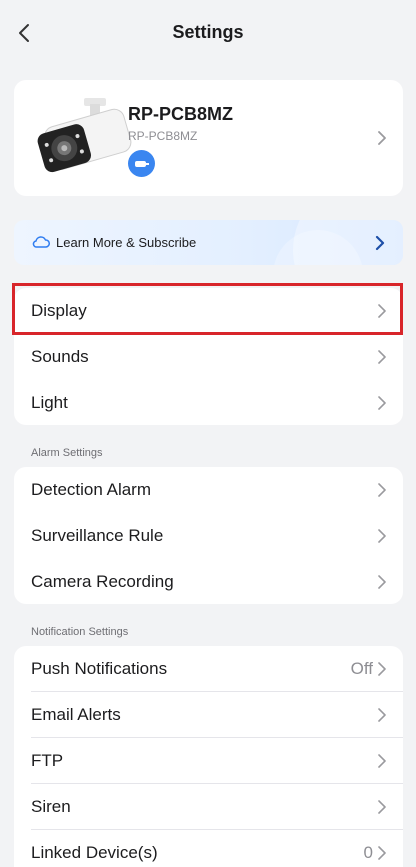  I want to click on device-model: RP-PCB8MZ, so click(163, 136).